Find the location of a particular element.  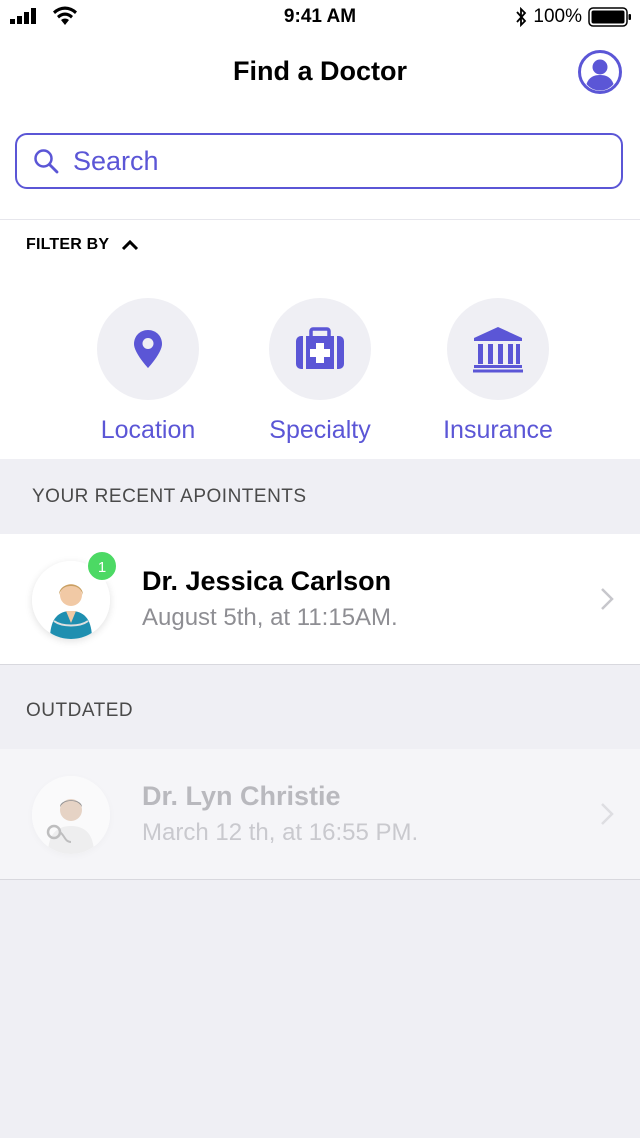

bank-building-icon is located at coordinates (498, 350).